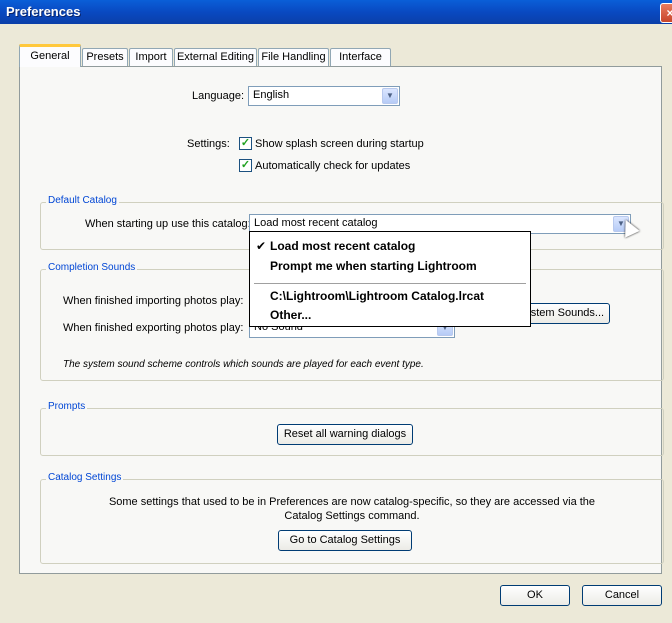 The image size is (672, 623). What do you see at coordinates (390, 96) in the screenshot?
I see `chevron-down-icon: ▼` at bounding box center [390, 96].